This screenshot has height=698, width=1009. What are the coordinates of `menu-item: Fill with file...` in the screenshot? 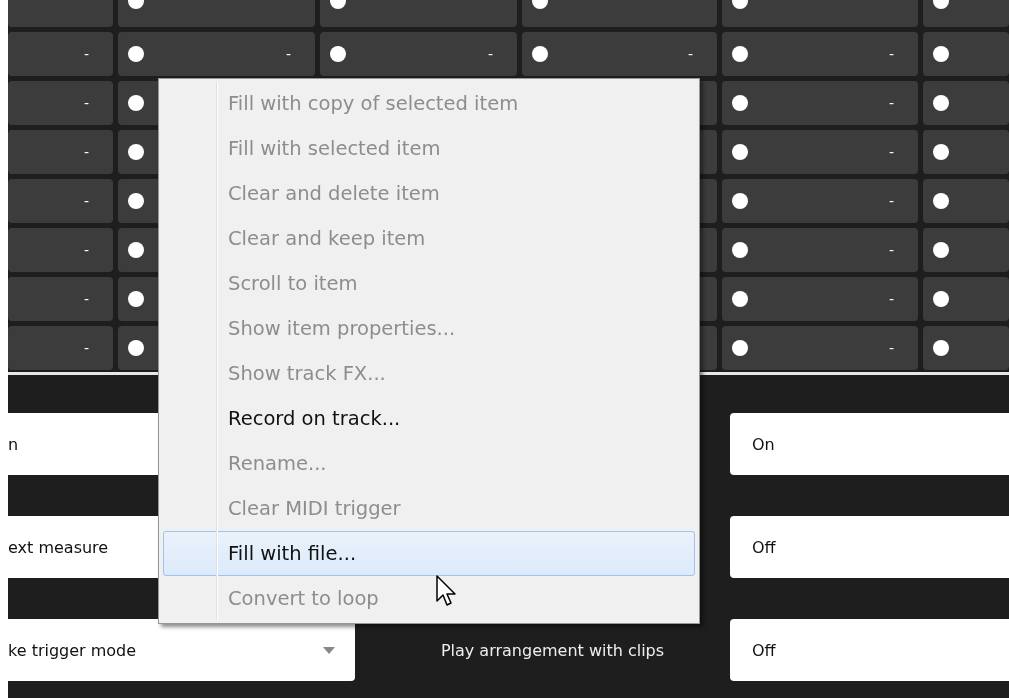 It's located at (429, 553).